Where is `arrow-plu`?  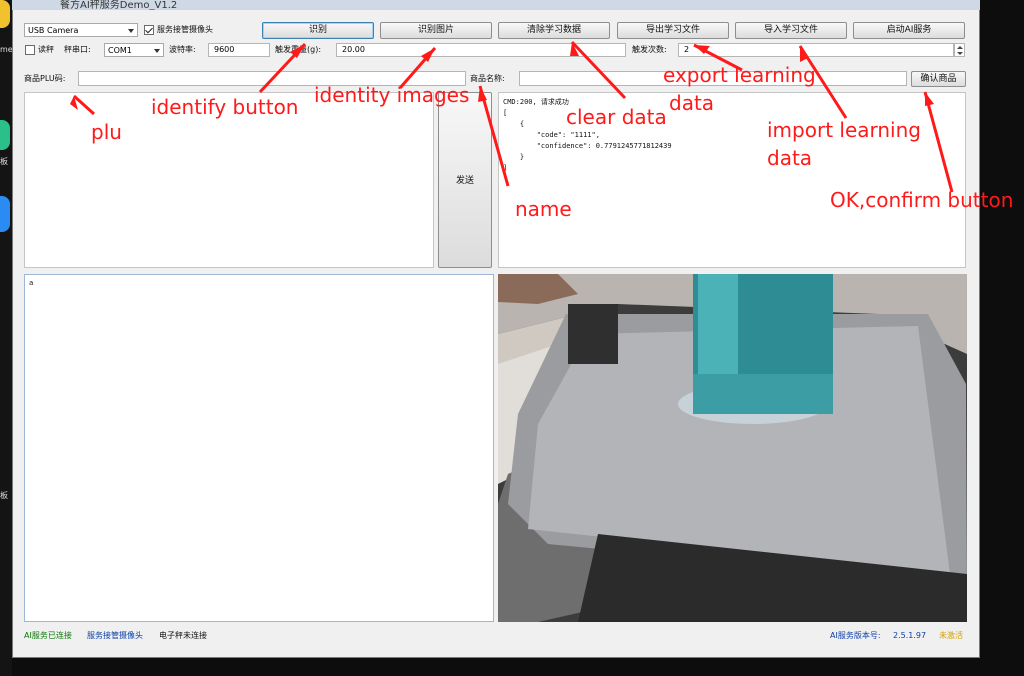 arrow-plu is located at coordinates (84, 105).